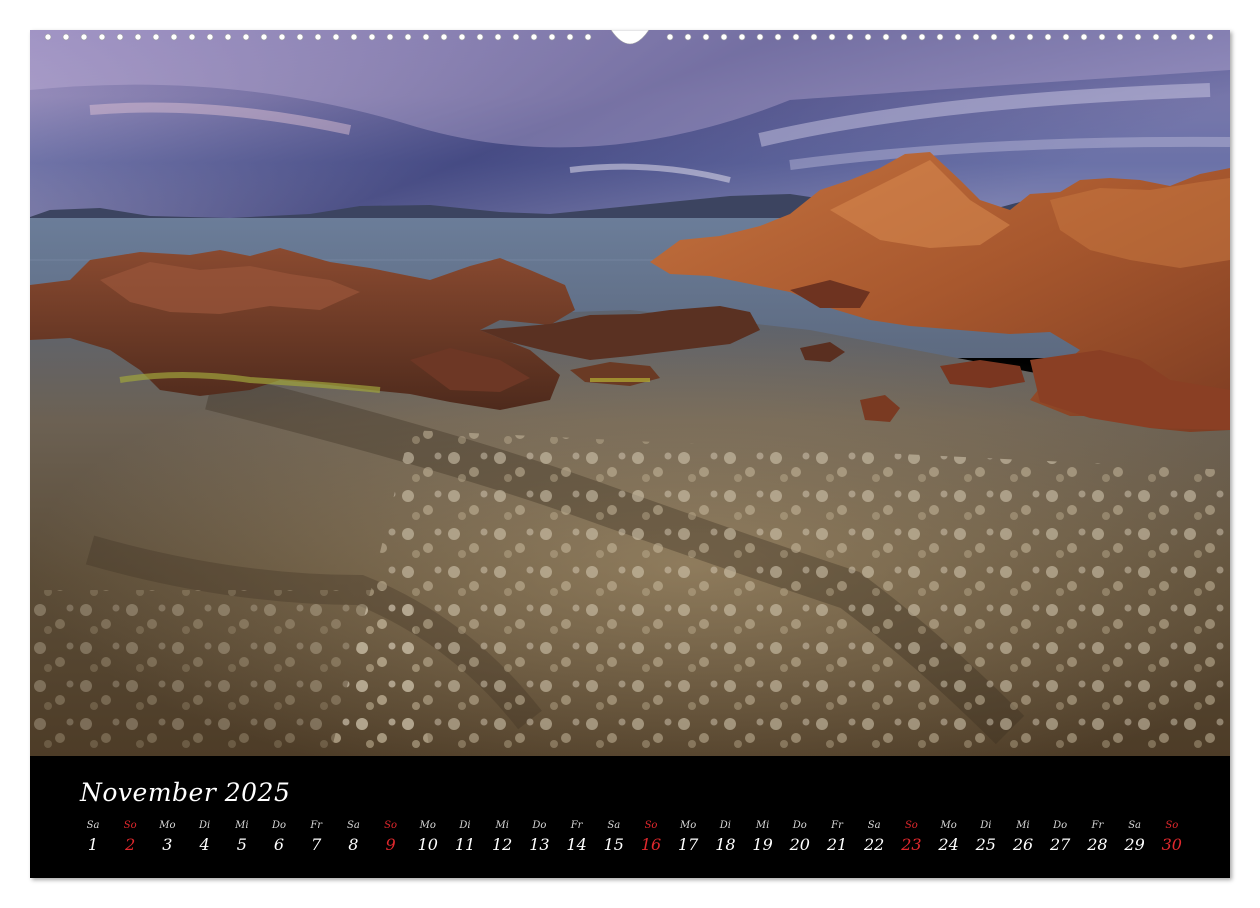 The height and width of the screenshot is (908, 1260). Describe the element at coordinates (799, 844) in the screenshot. I see `day-number: 20` at that location.